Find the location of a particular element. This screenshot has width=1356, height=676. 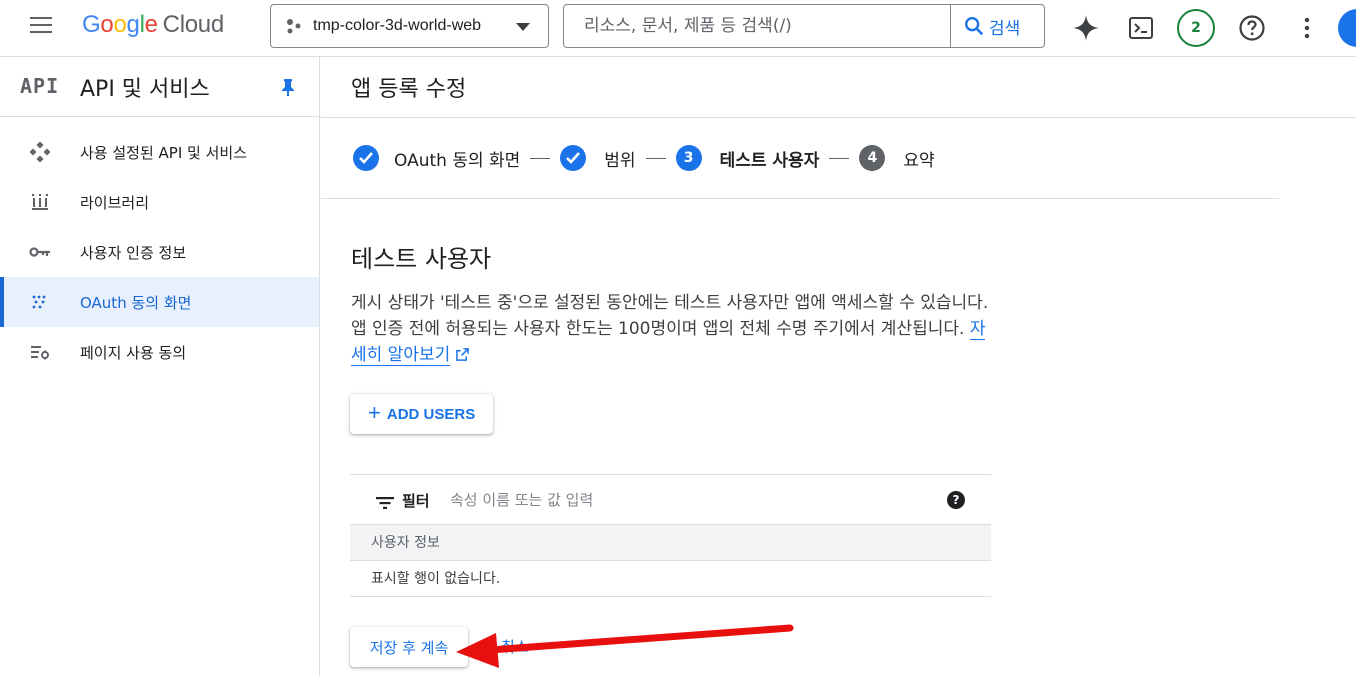

save-and-continue-button: 저장 후 계속 is located at coordinates (409, 647).